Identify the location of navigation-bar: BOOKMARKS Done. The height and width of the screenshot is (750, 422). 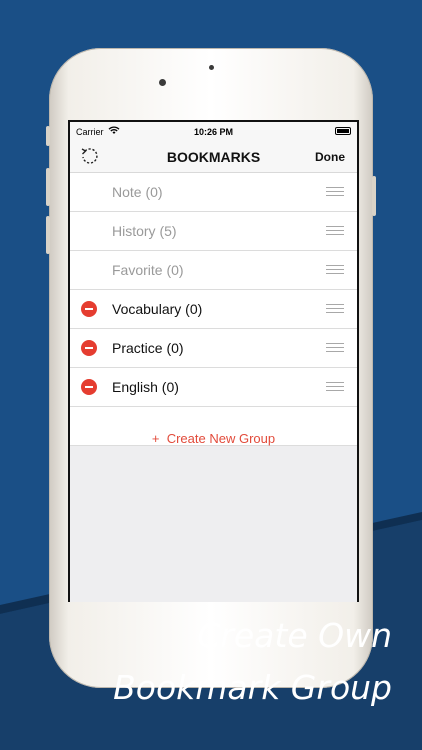
(213, 157).